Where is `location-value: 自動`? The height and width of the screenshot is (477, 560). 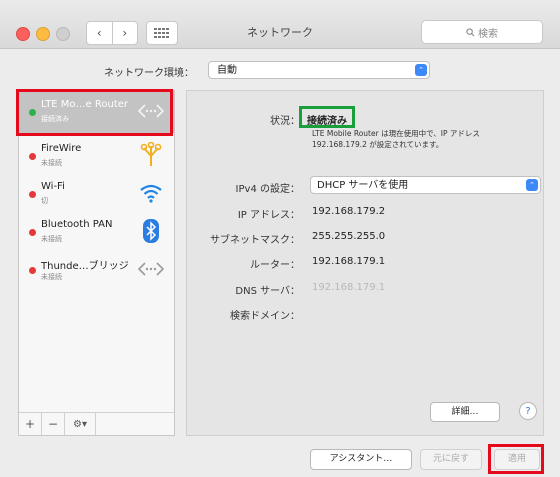
location-value: 自動 is located at coordinates (227, 70).